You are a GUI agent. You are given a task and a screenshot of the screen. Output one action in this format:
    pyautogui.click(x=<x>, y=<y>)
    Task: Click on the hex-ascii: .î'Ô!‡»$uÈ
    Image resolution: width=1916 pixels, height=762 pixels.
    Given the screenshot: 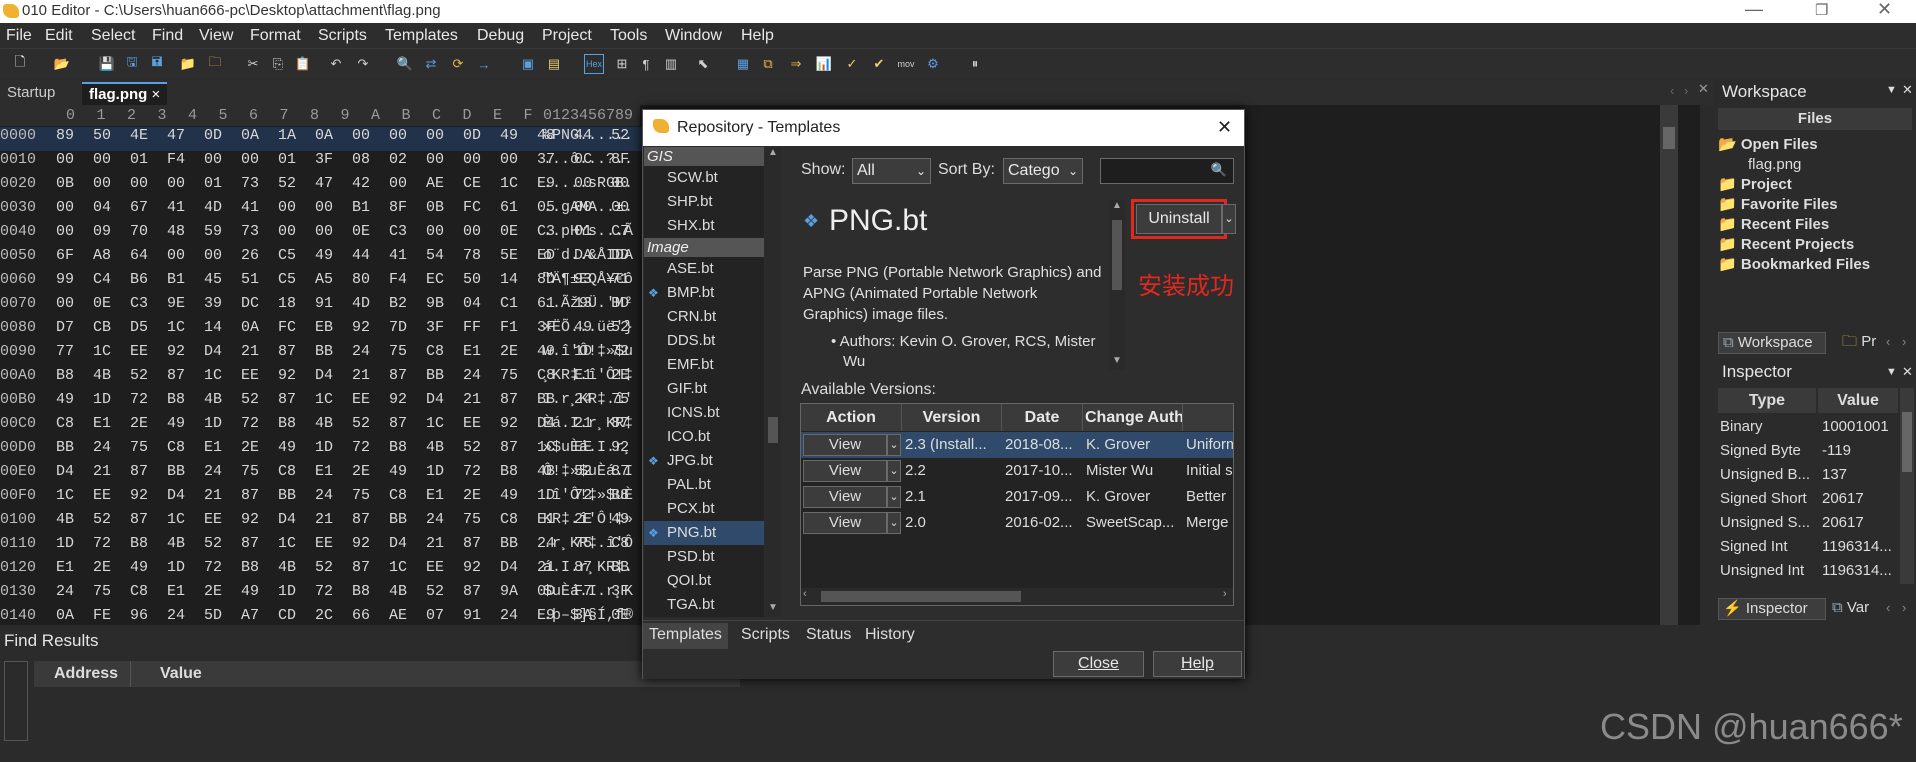 What is the action you would take?
    pyautogui.click(x=588, y=495)
    